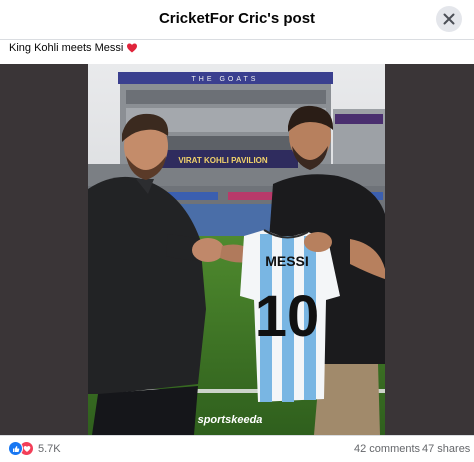 This screenshot has height=462, width=474. What do you see at coordinates (237, 448) in the screenshot?
I see `post-footer: 5.7K 42 comments 47 shares` at bounding box center [237, 448].